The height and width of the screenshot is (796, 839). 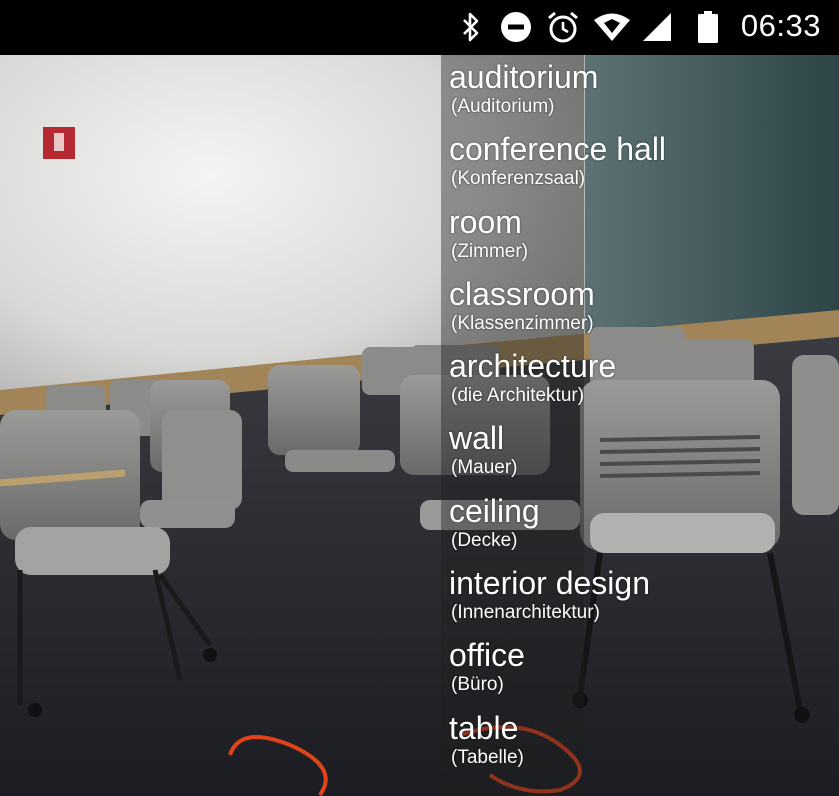 I want to click on status-bar: 06:33, so click(x=419, y=27).